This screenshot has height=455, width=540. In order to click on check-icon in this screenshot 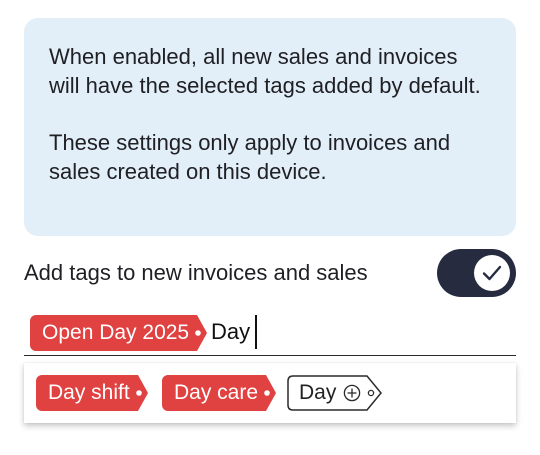, I will do `click(492, 273)`.